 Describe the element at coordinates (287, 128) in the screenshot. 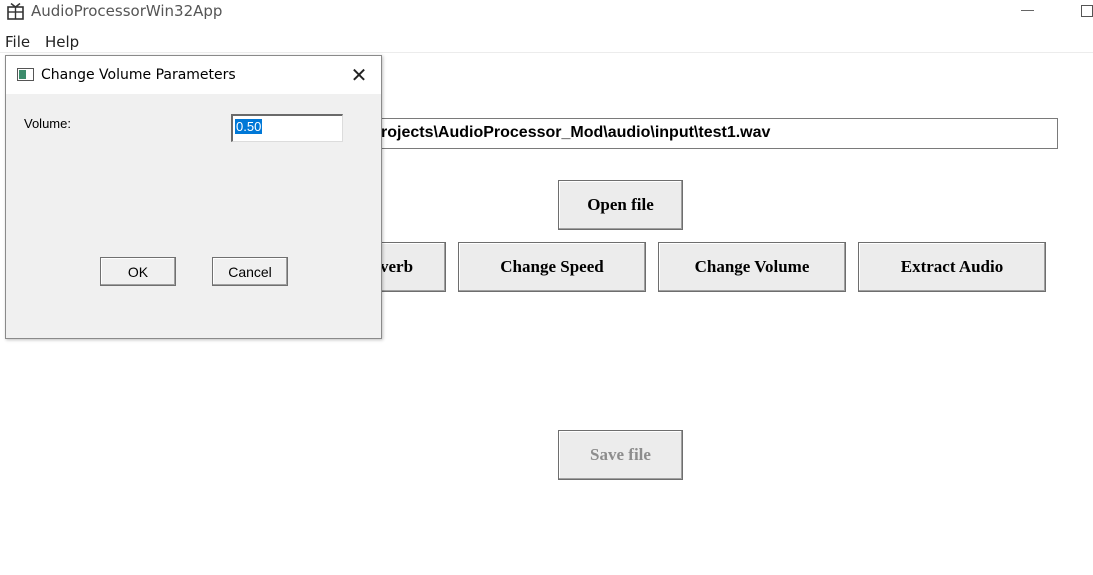

I see `volume-input: 0.50` at that location.